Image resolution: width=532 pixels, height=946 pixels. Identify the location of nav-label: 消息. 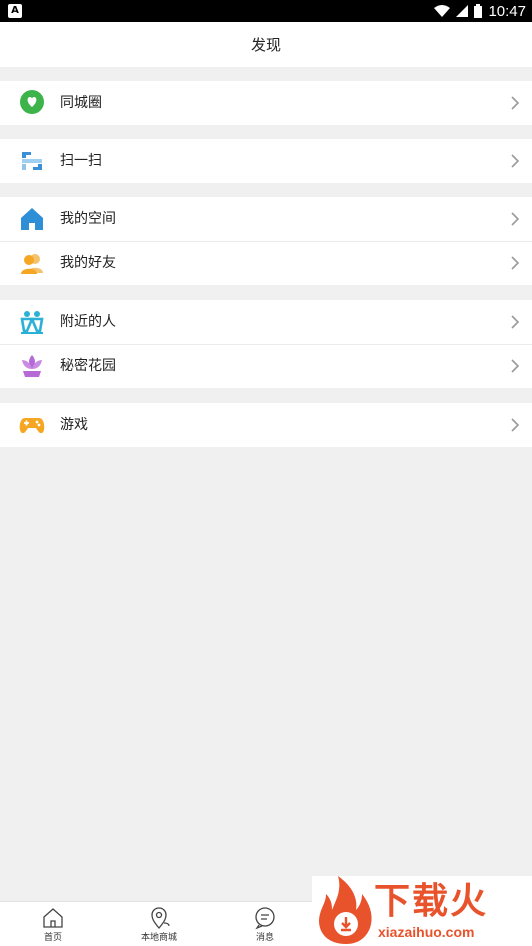
(264, 938).